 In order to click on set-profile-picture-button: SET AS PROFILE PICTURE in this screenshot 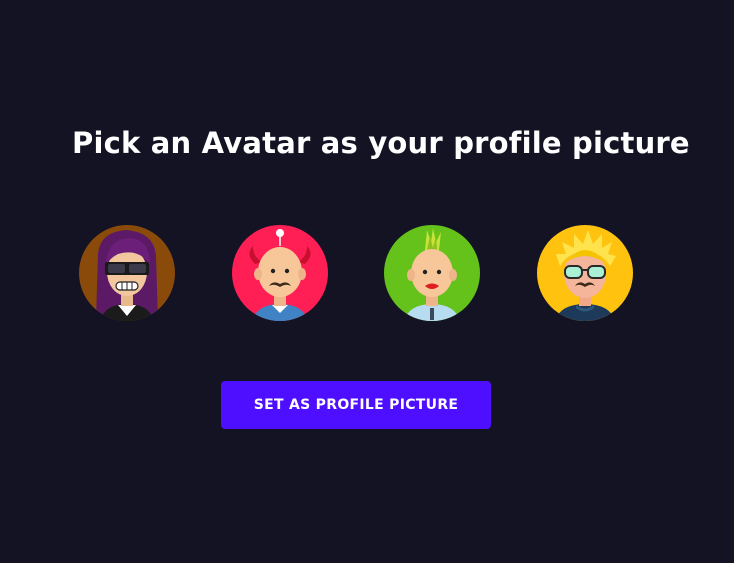, I will do `click(356, 405)`.